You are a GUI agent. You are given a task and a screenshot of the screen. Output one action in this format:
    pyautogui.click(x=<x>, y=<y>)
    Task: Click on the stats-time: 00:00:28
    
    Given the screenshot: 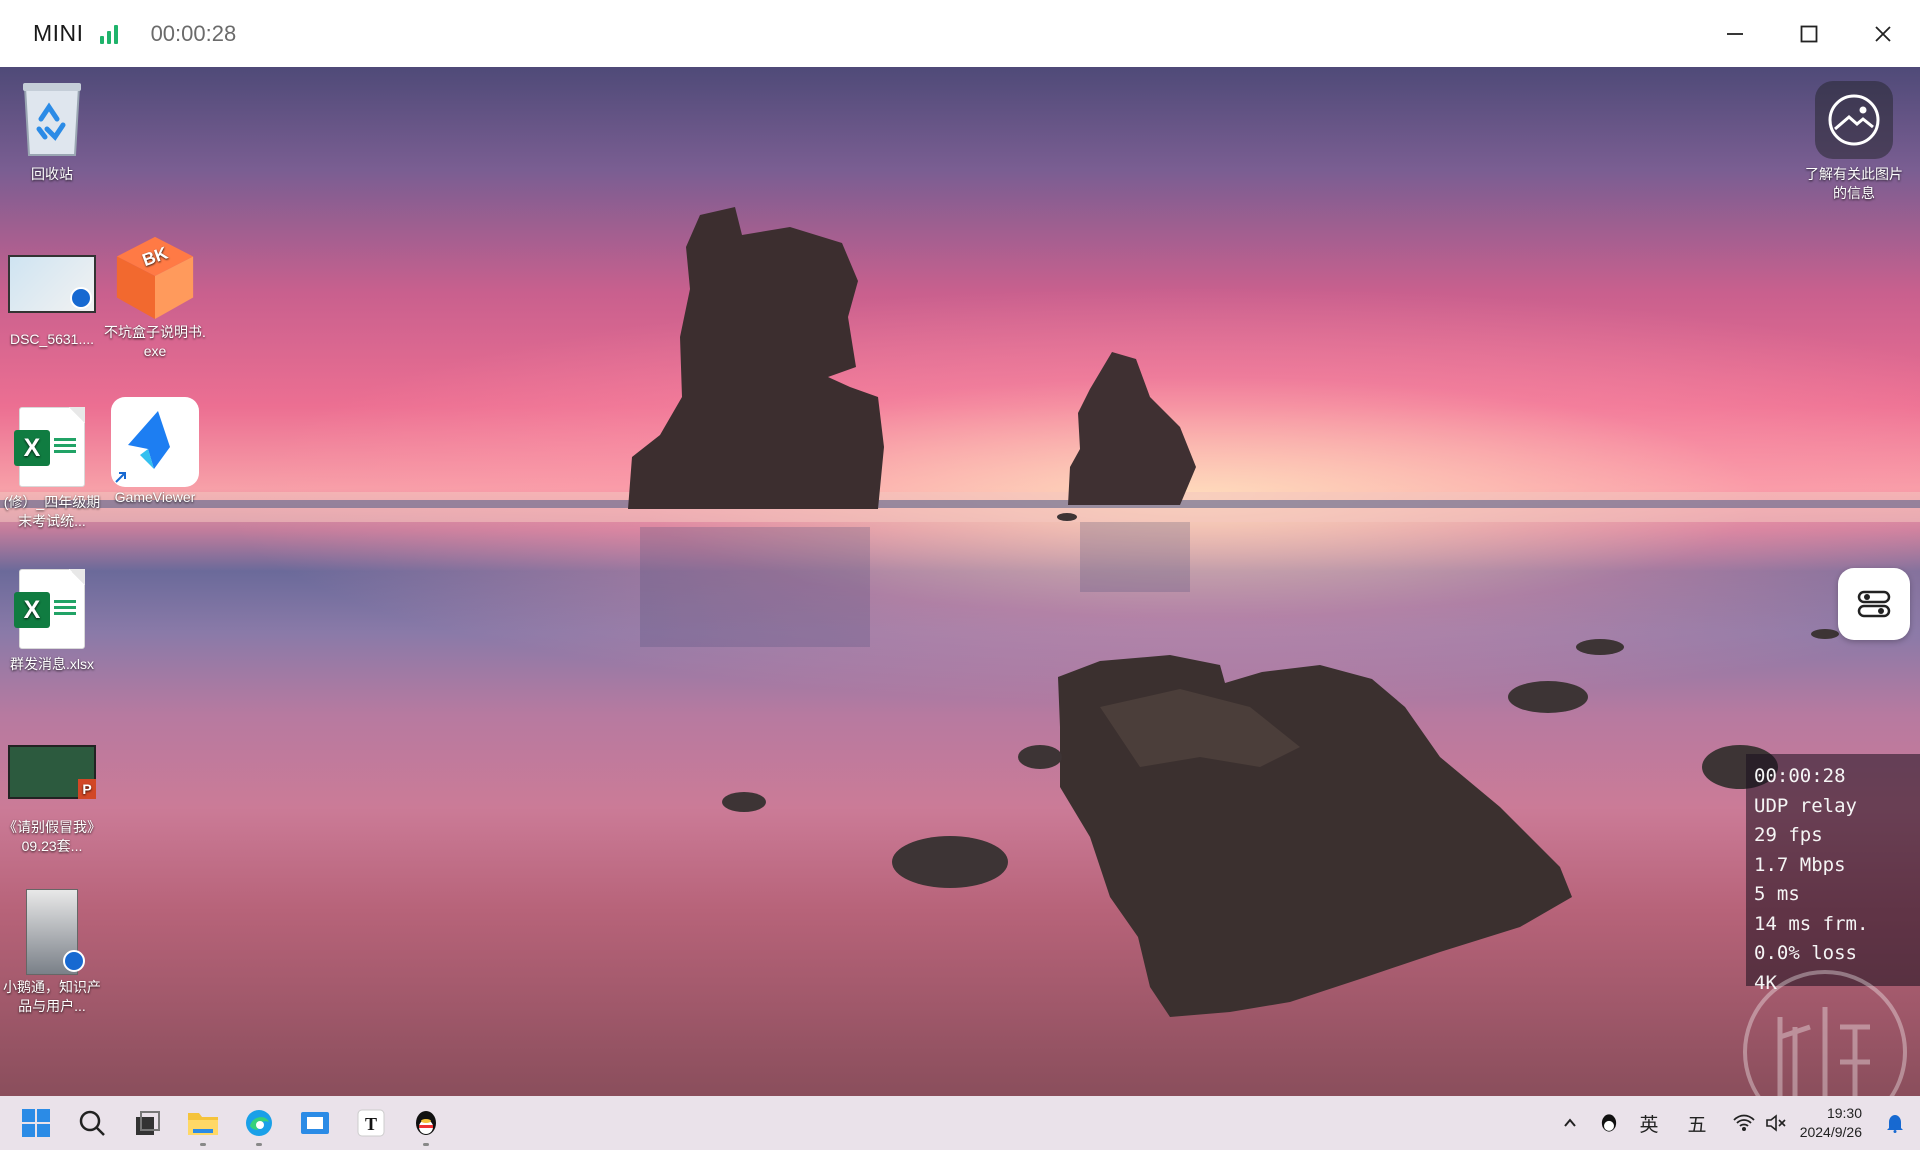 What is the action you would take?
    pyautogui.click(x=1800, y=776)
    